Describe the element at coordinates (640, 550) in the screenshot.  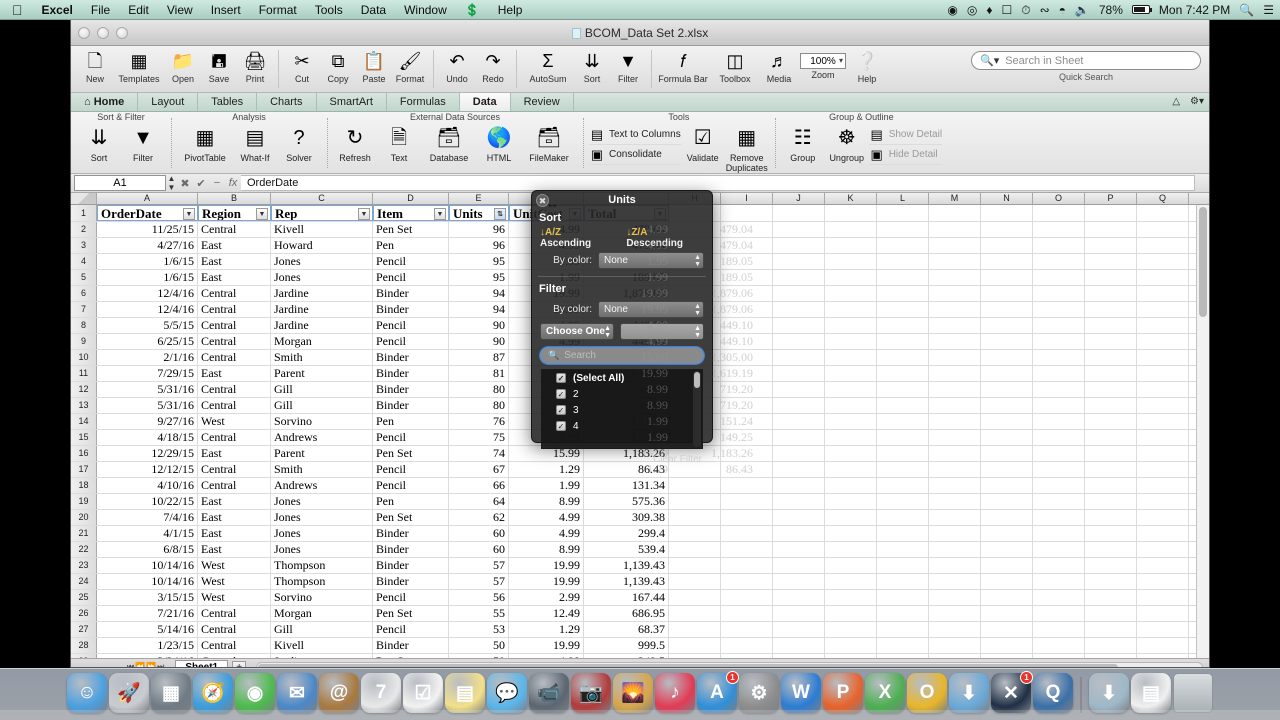
I see `table-row: 22 6/8/15 East Jones Binder 60 8.99 539.4` at that location.